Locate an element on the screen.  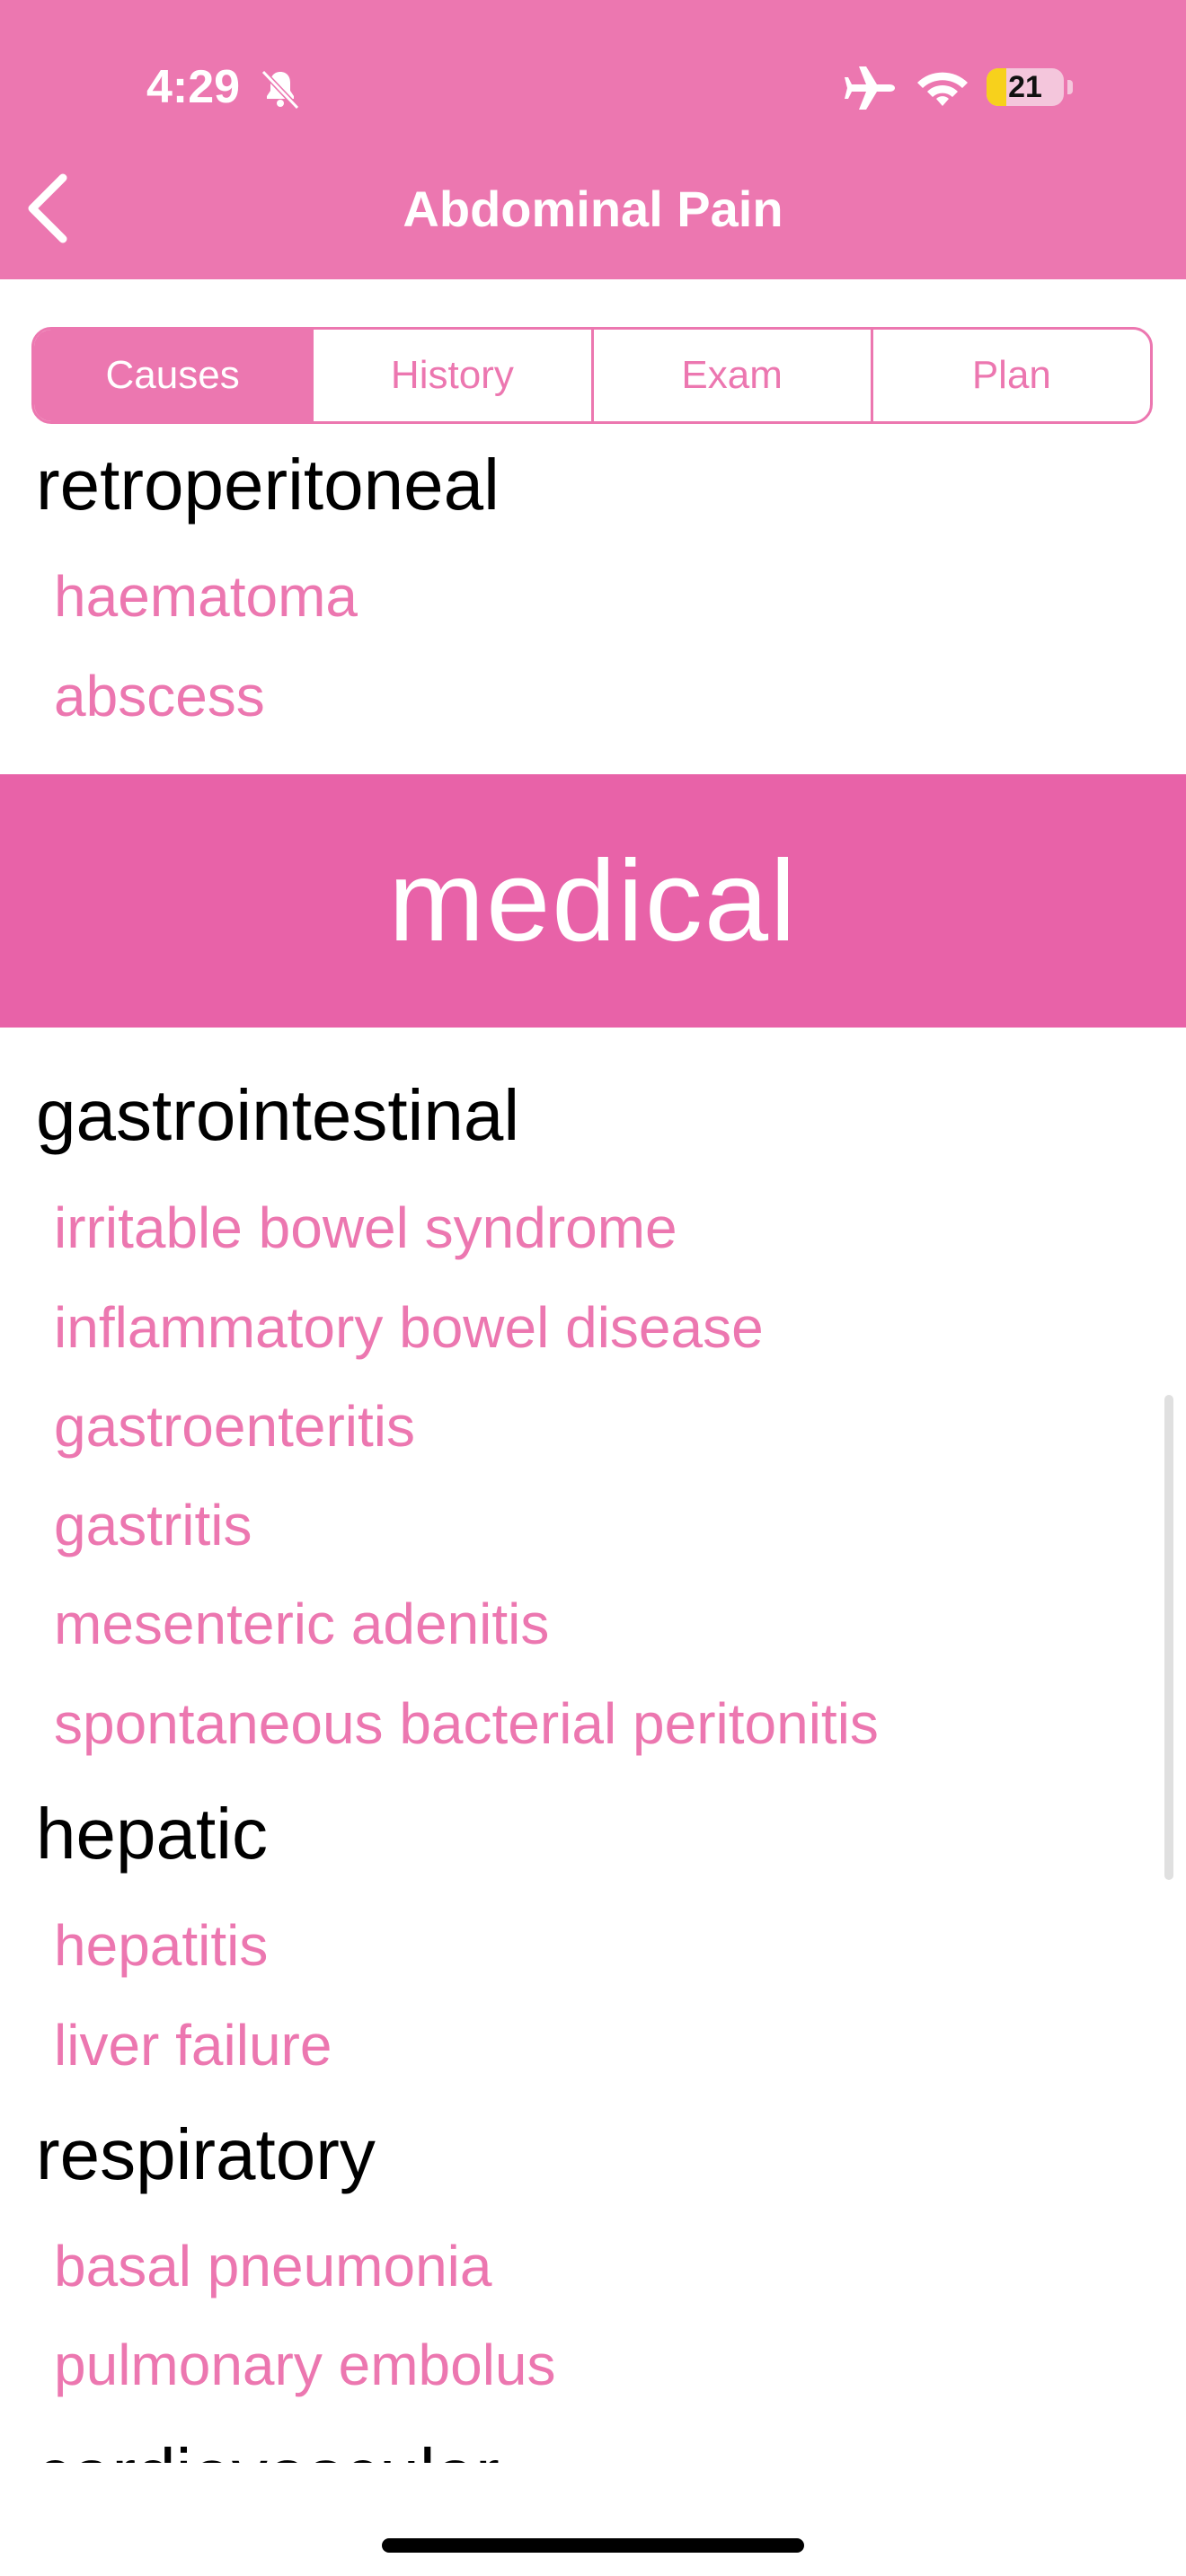
list-item: abscess is located at coordinates (159, 696).